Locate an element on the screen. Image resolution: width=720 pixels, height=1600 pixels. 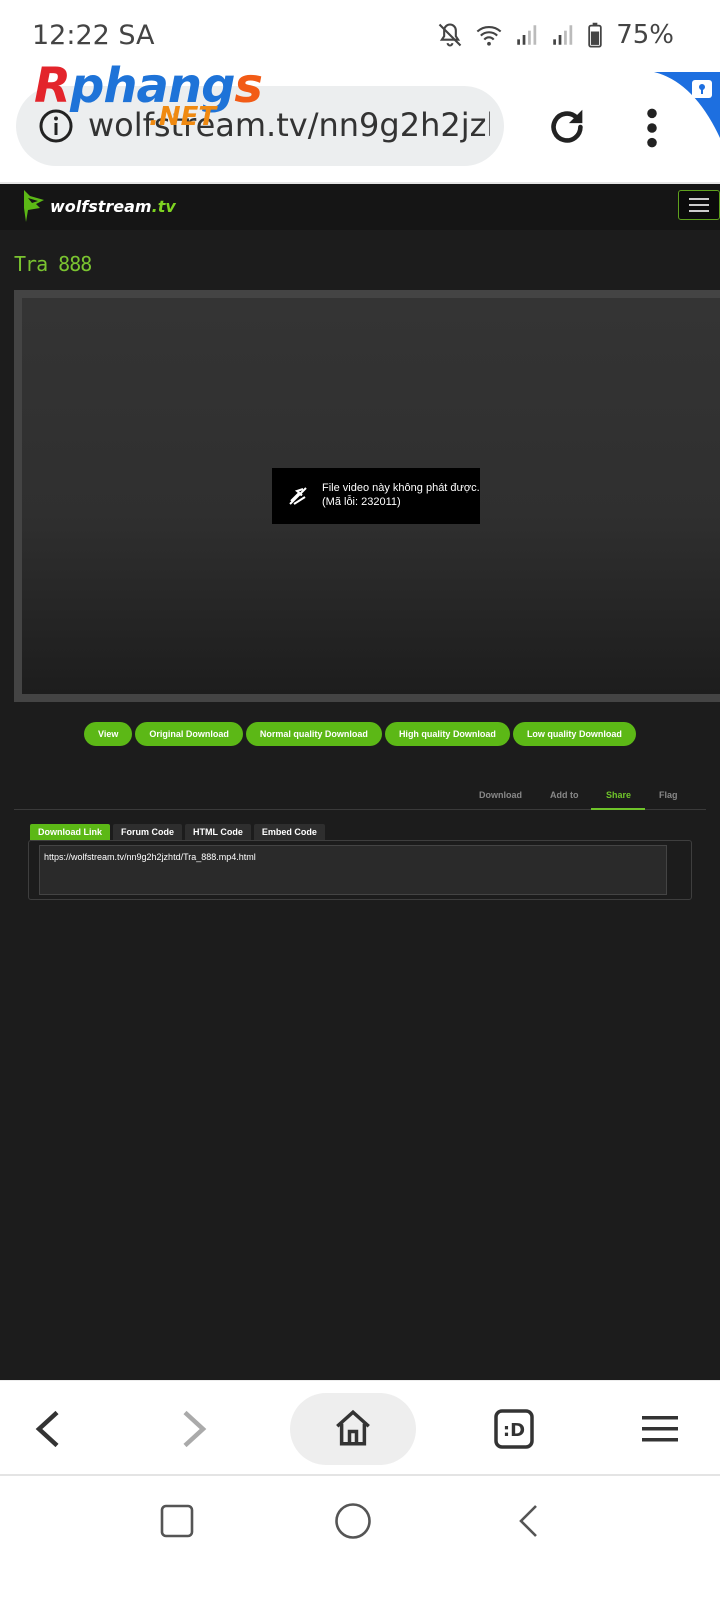
error-line-2: (Mã lỗi: 232011) is located at coordinates (361, 502).